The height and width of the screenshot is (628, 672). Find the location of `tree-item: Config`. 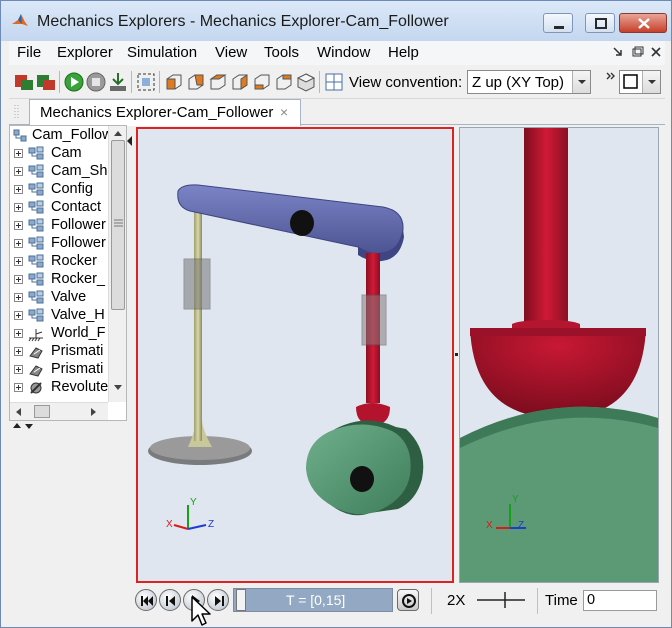

tree-item: Config is located at coordinates (60, 190).